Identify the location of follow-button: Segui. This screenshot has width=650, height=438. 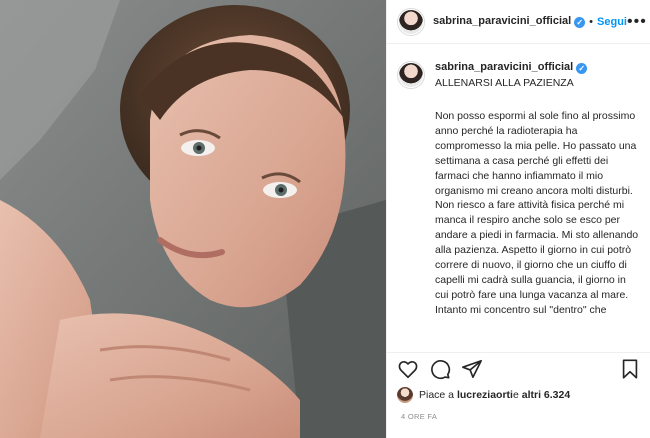
(612, 22).